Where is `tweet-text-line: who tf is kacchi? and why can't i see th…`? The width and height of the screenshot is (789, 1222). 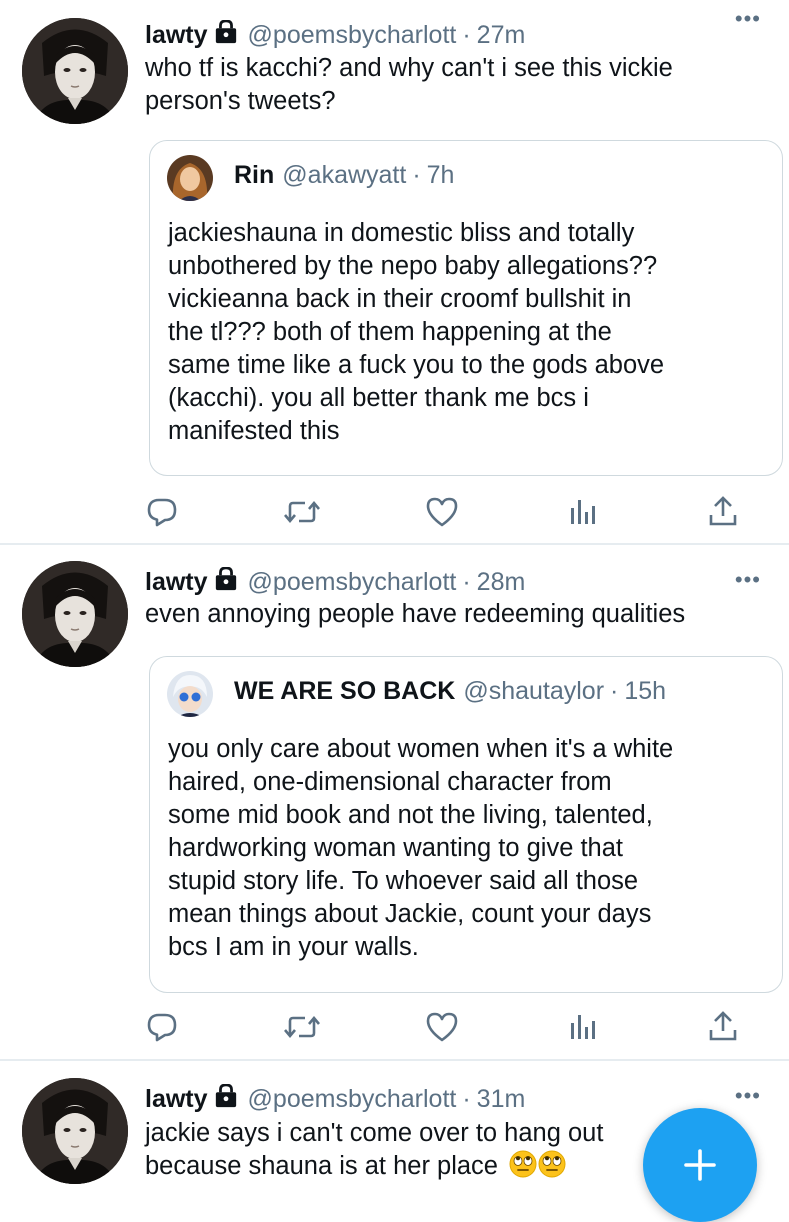
tweet-text-line: who tf is kacchi? and why can't i see th… is located at coordinates (409, 68).